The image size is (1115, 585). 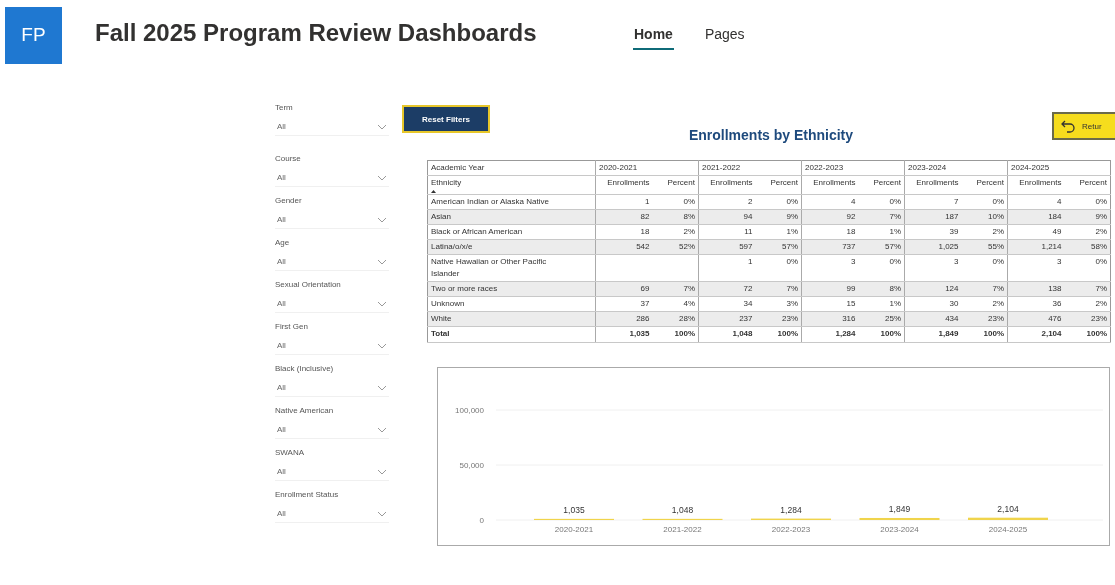 I want to click on table-cell: 10%, so click(x=996, y=216).